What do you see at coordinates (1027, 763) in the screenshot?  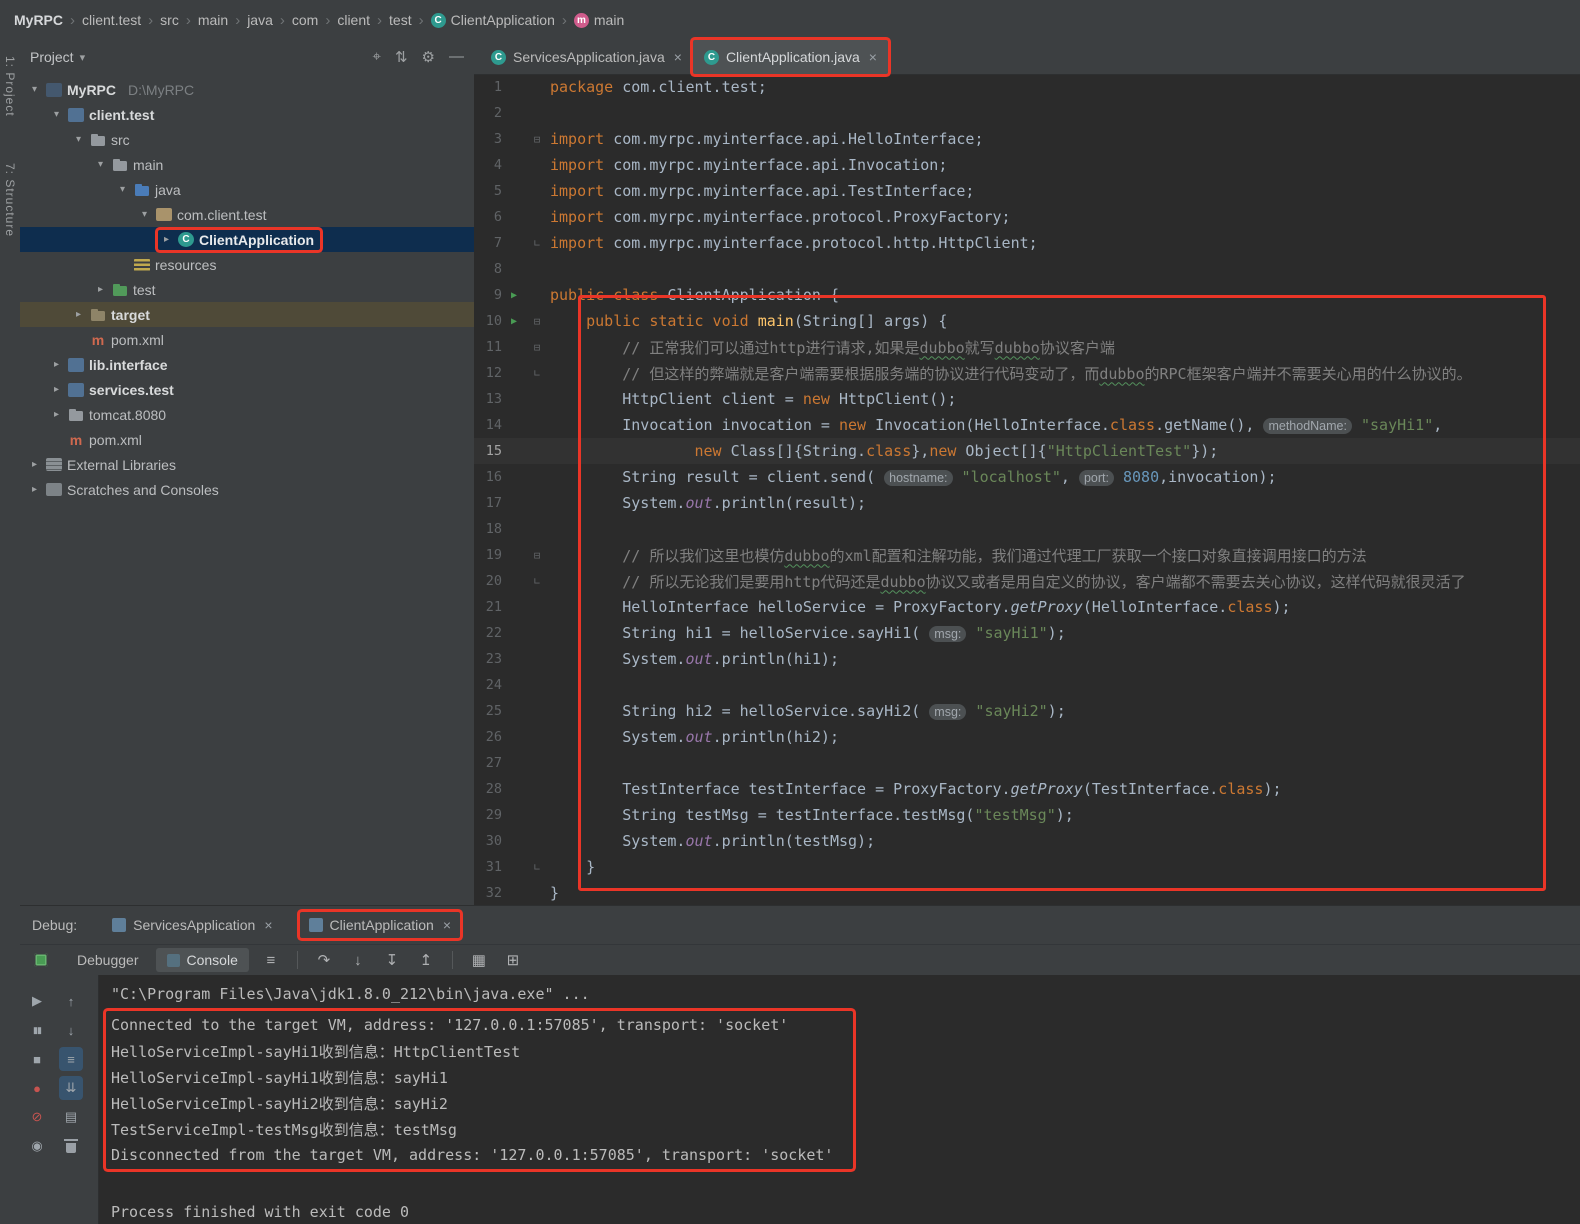 I see `code-line: 27` at bounding box center [1027, 763].